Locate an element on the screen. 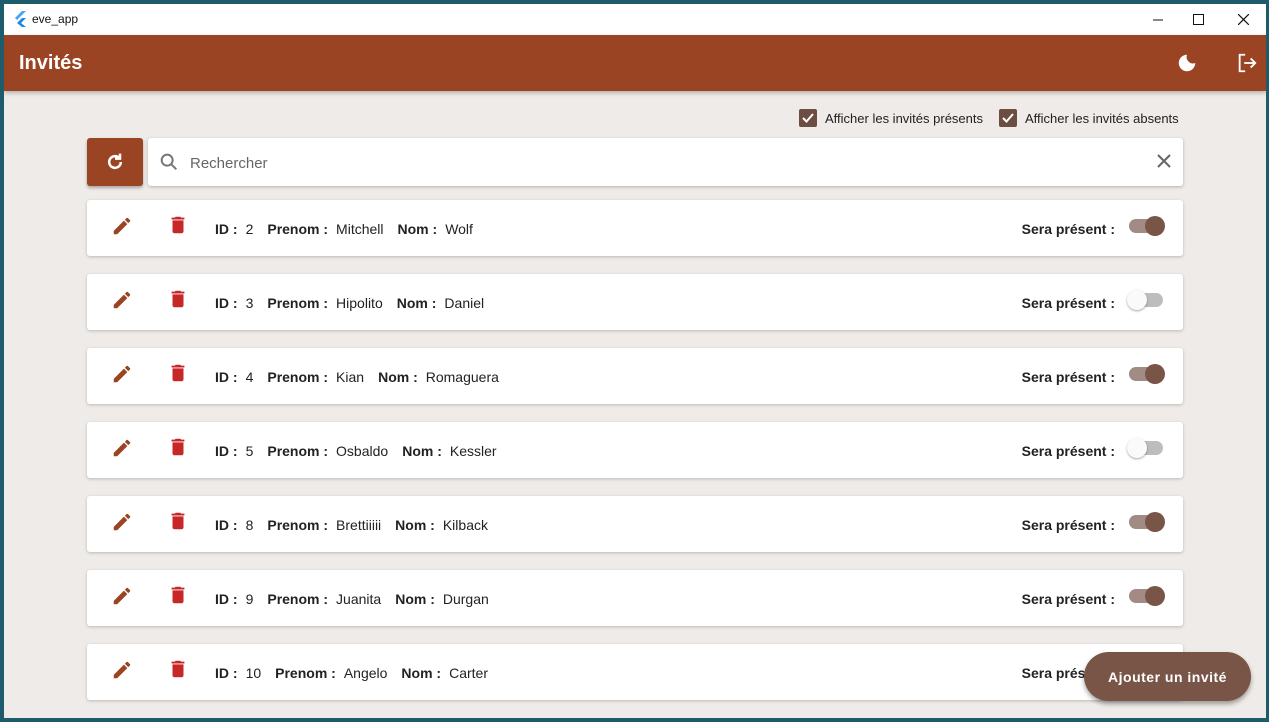 Image resolution: width=1269 pixels, height=722 pixels. guest-prenom: Mitchell is located at coordinates (360, 229).